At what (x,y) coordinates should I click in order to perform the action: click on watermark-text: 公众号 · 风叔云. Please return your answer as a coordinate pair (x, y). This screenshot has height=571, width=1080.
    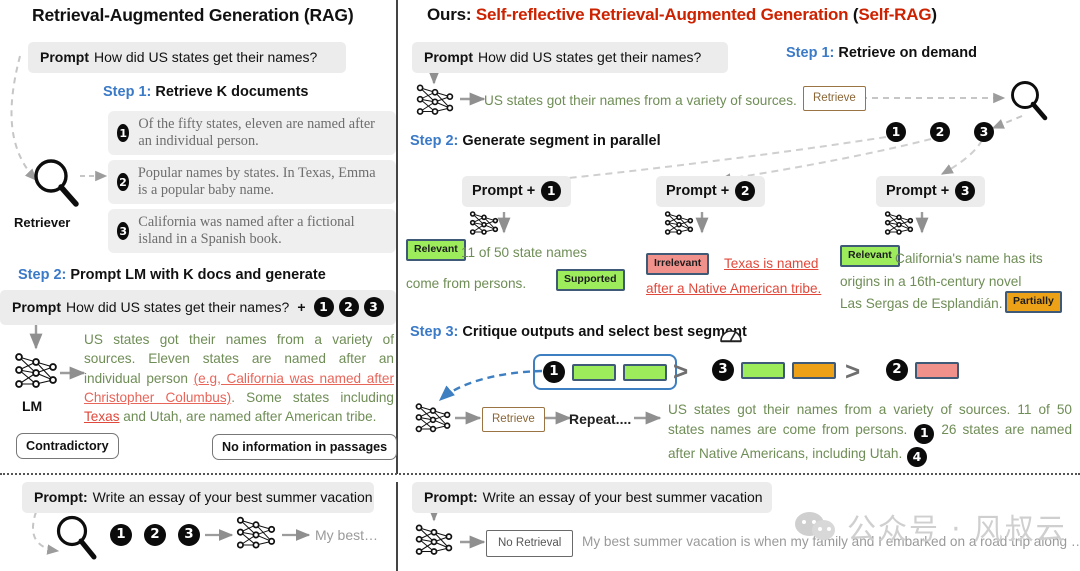
    Looking at the image, I should click on (957, 529).